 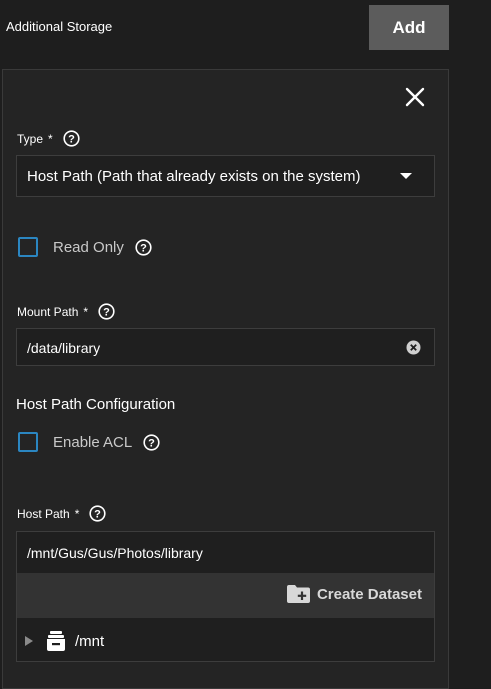 I want to click on section-title: Additional Storage, so click(x=59, y=26).